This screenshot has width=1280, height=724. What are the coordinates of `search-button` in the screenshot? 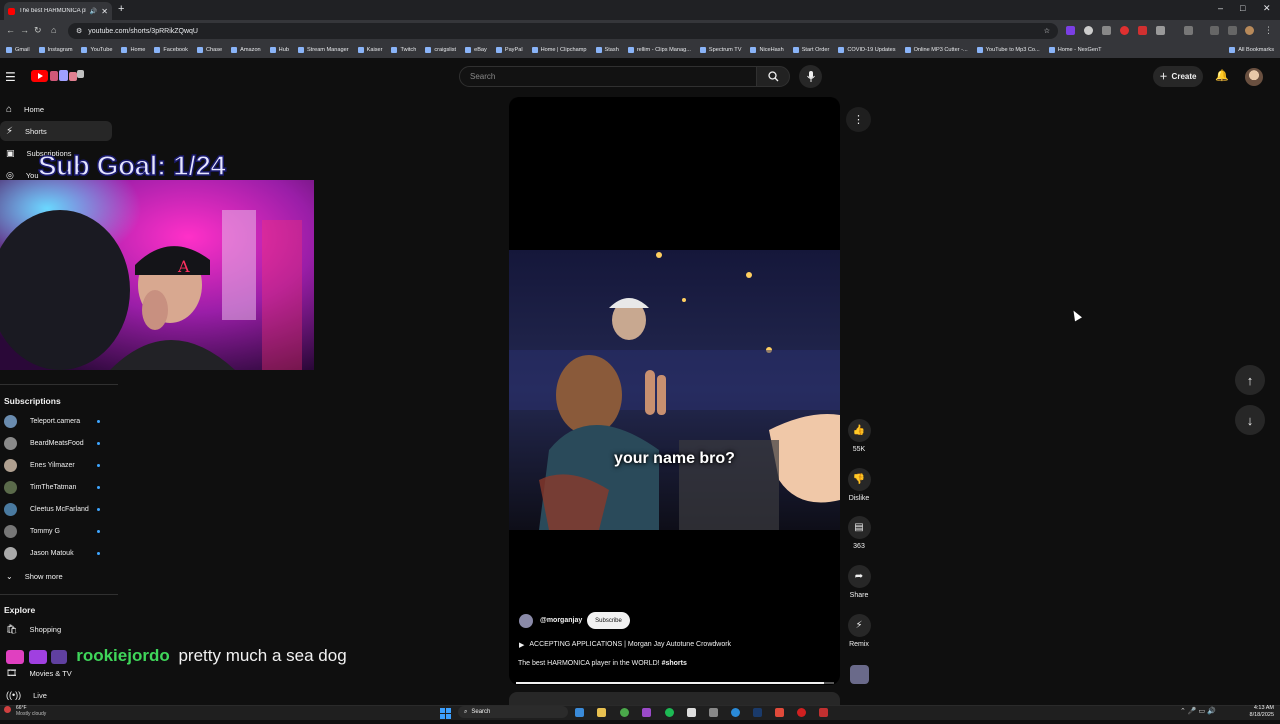 It's located at (773, 76).